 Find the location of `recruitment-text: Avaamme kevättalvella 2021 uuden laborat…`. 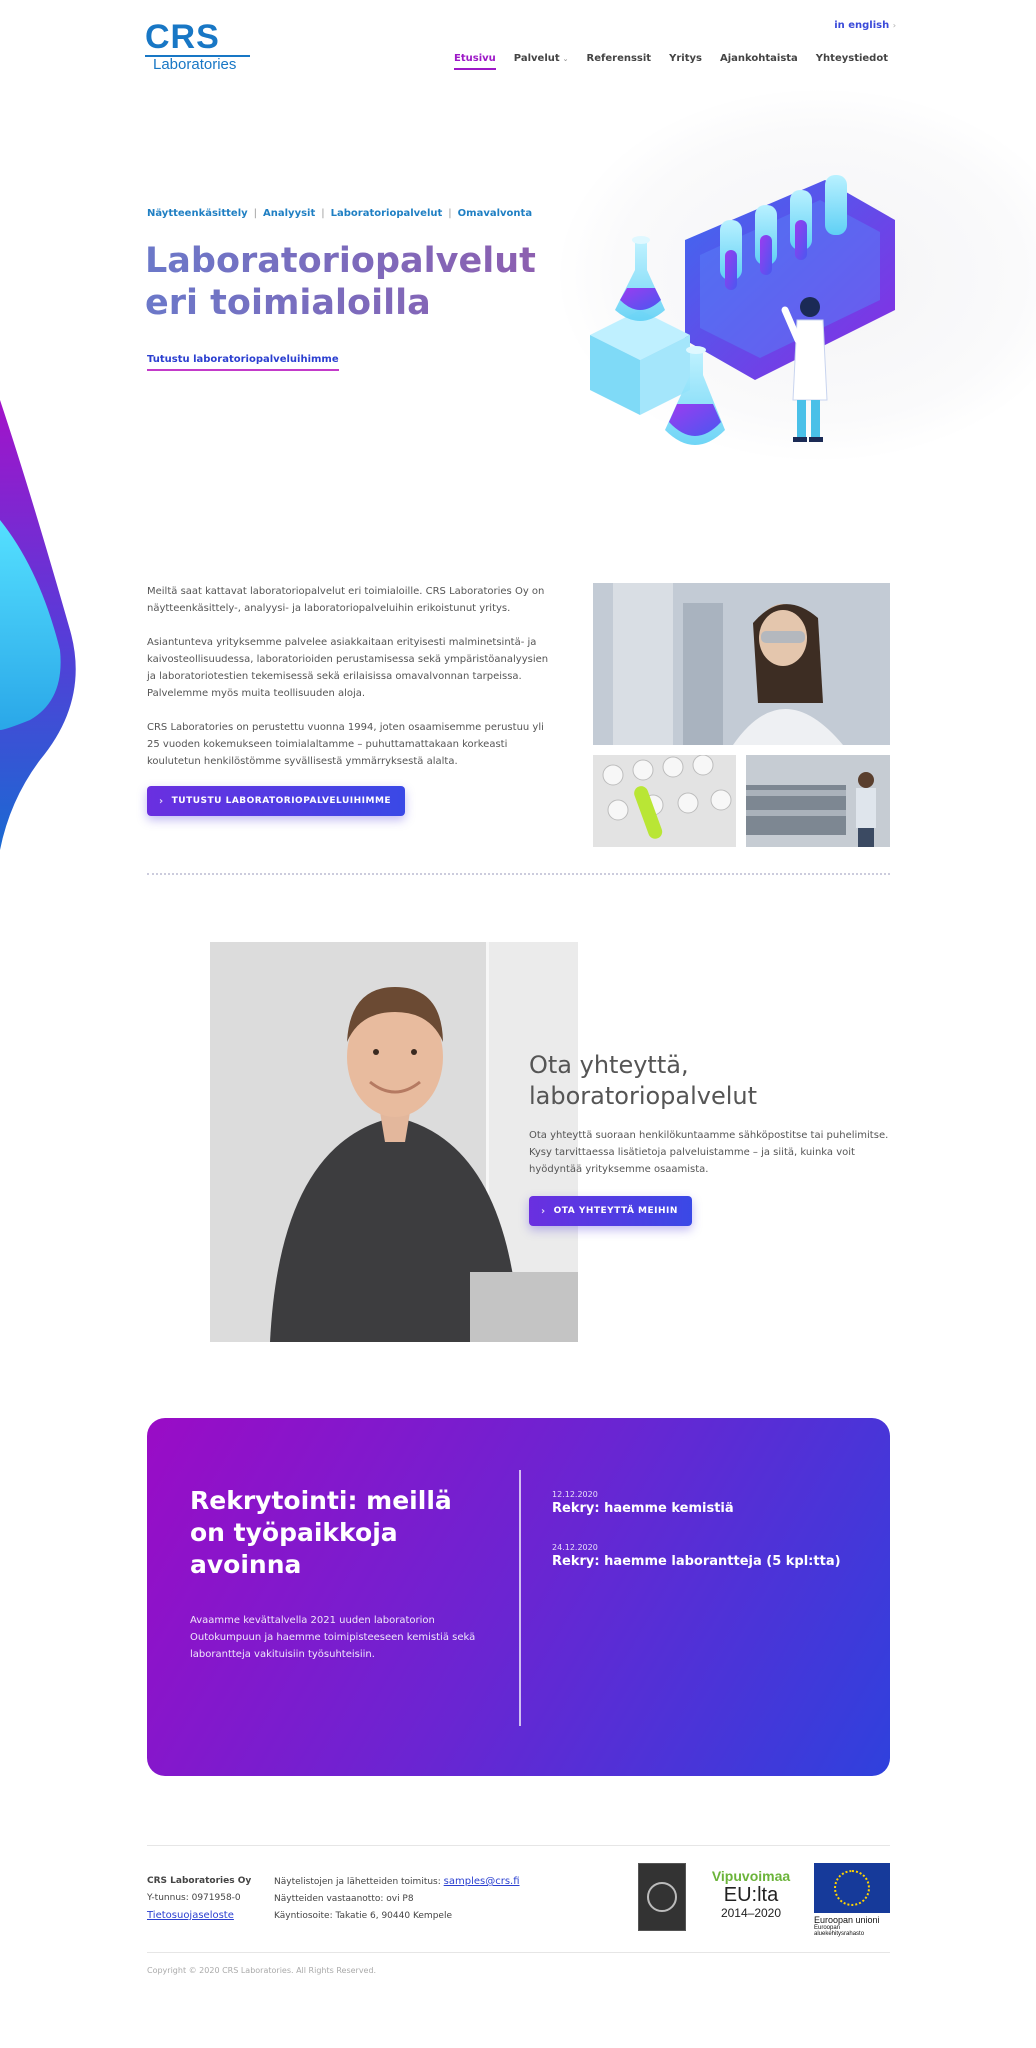

recruitment-text: Avaamme kevättalvella 2021 uuden laborat… is located at coordinates (333, 1637).